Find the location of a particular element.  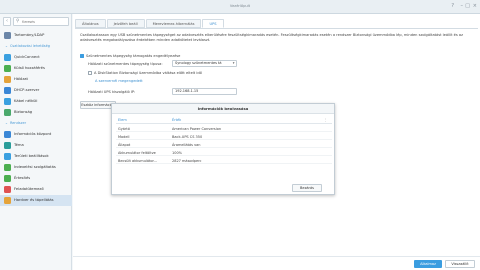

sidebar-item: QuickConnect is located at coordinates (36, 57).